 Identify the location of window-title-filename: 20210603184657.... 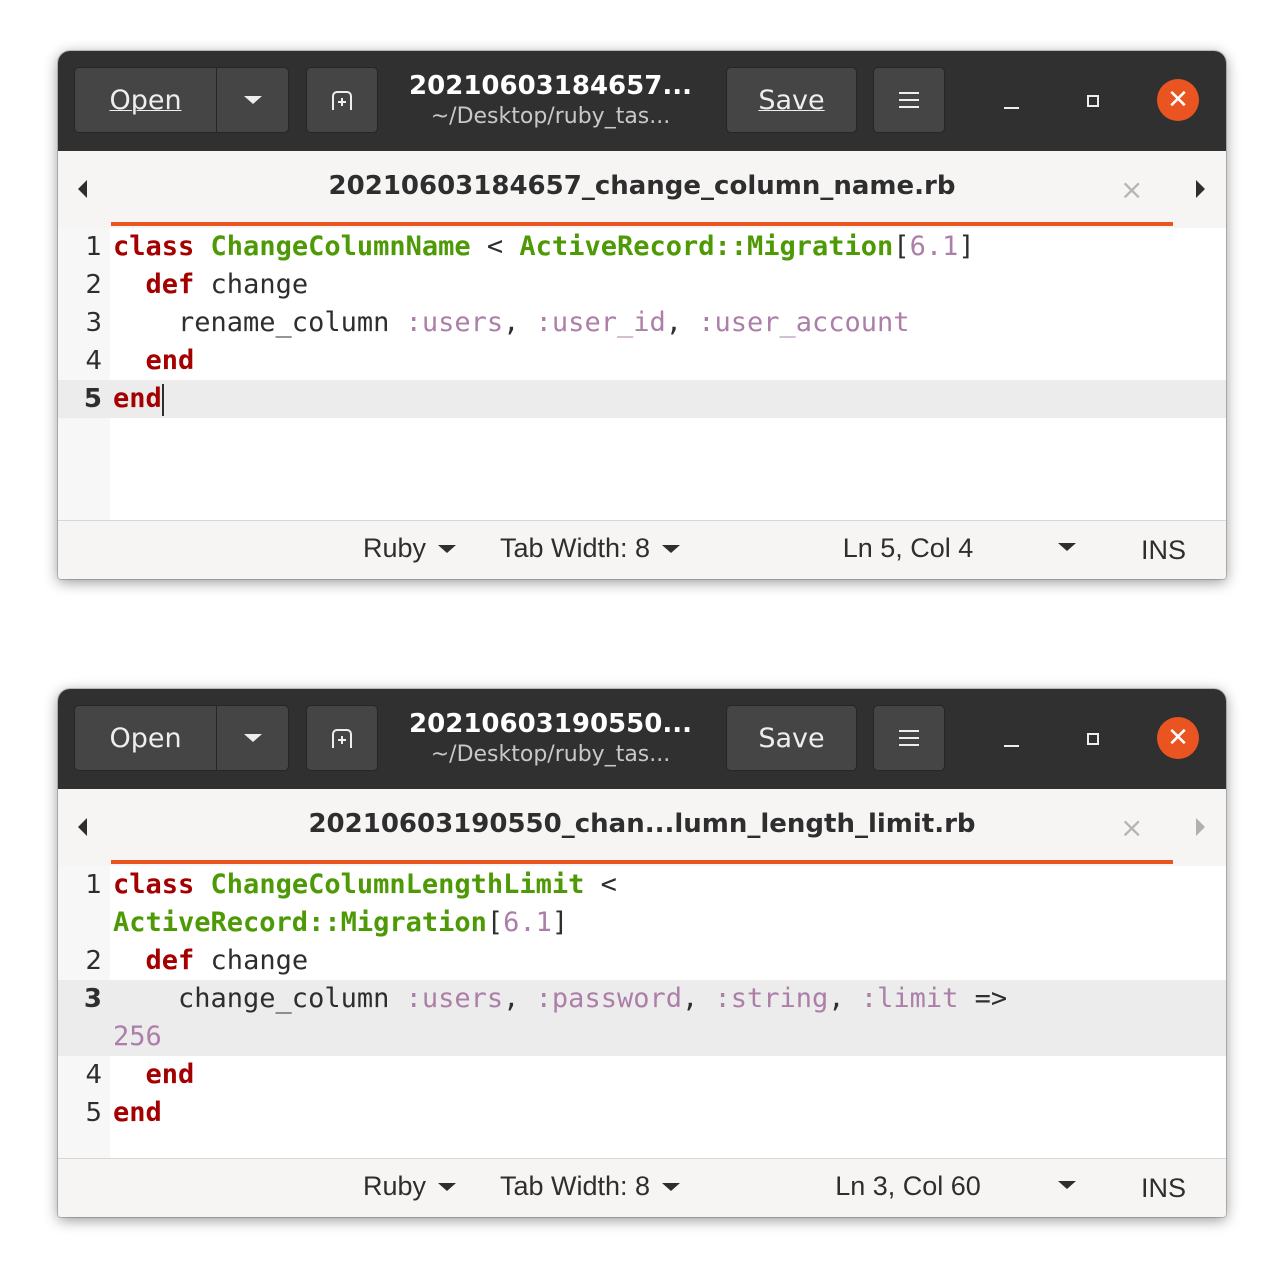
(550, 86).